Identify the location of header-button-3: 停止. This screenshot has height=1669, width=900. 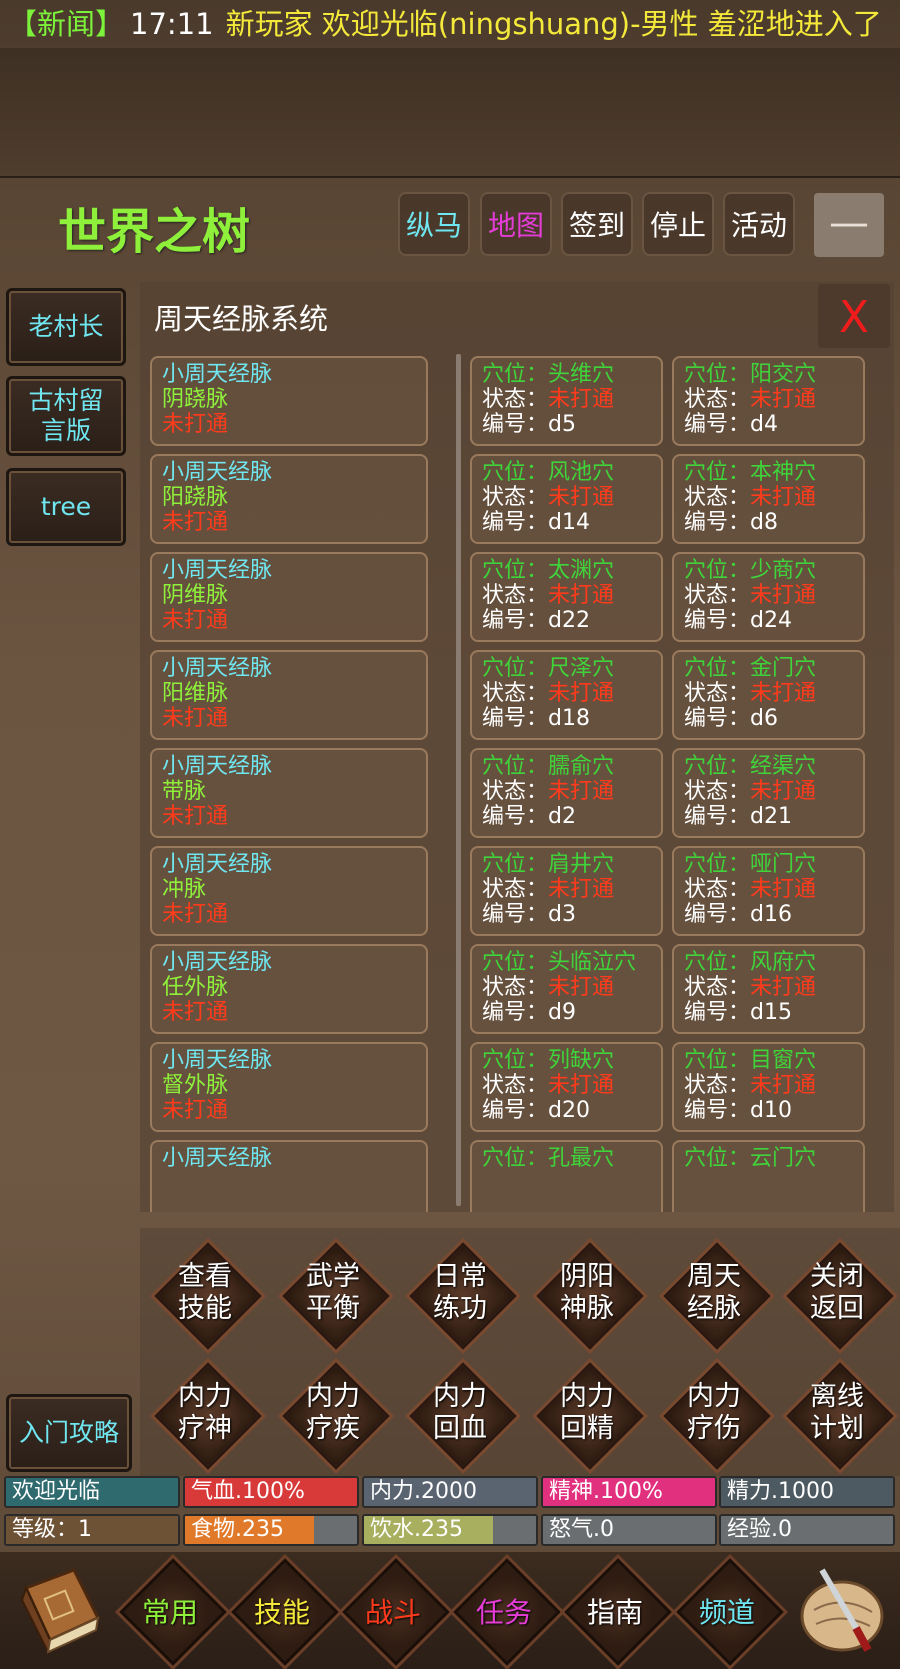
(678, 224).